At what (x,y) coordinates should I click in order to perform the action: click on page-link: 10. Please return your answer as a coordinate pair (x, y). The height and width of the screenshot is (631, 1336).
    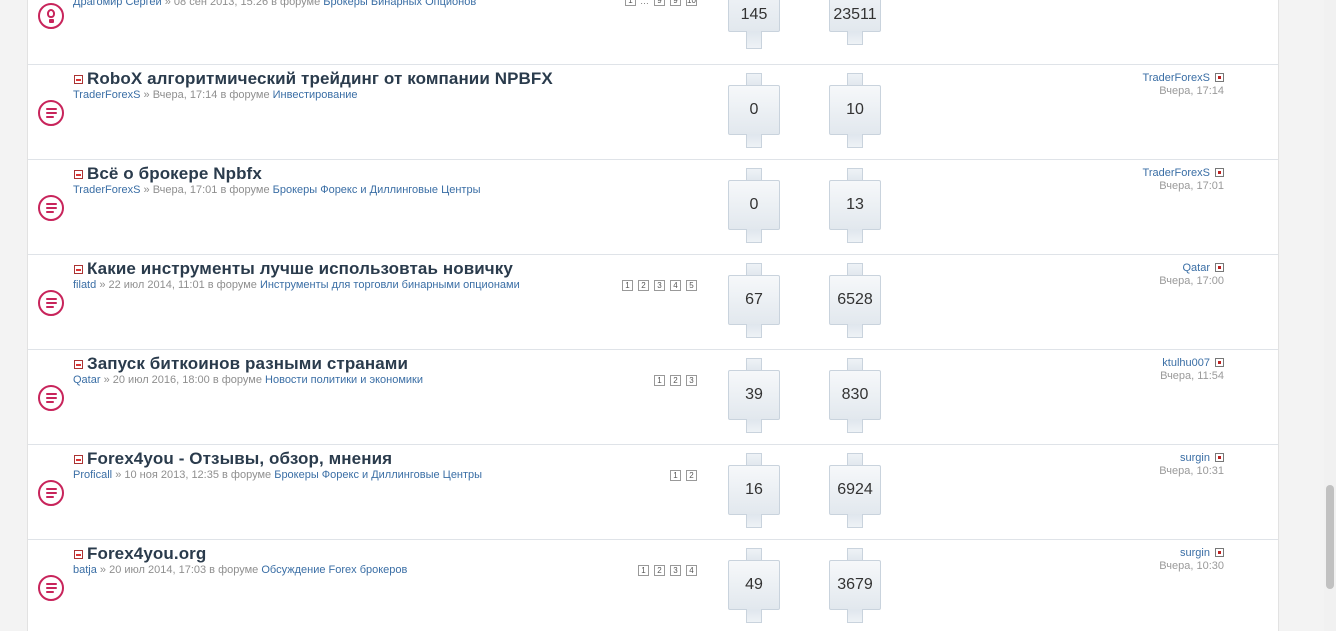
    Looking at the image, I should click on (691, 3).